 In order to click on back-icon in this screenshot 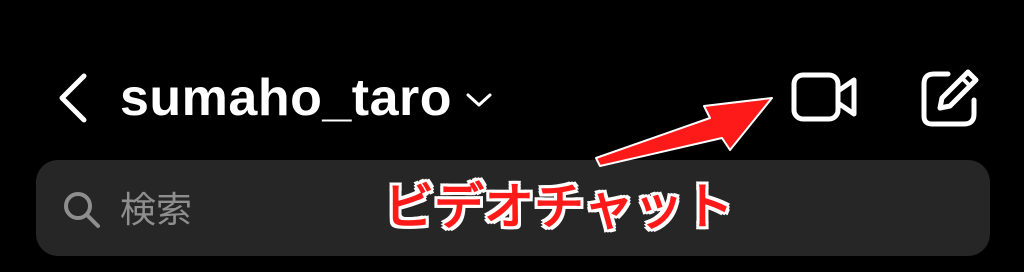, I will do `click(73, 98)`.